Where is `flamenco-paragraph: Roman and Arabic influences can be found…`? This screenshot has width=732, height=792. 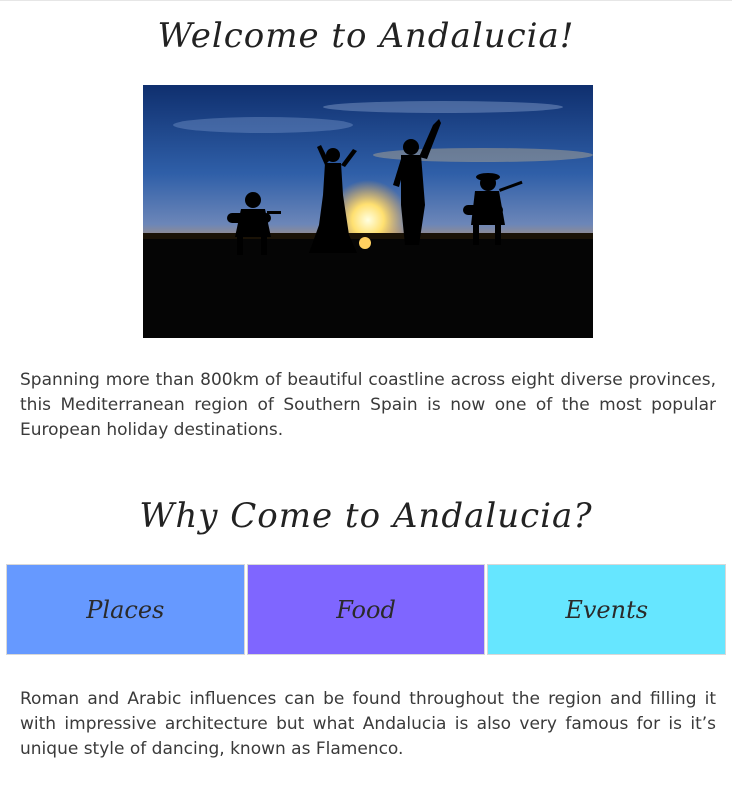 flamenco-paragraph: Roman and Arabic influences can be found… is located at coordinates (368, 724).